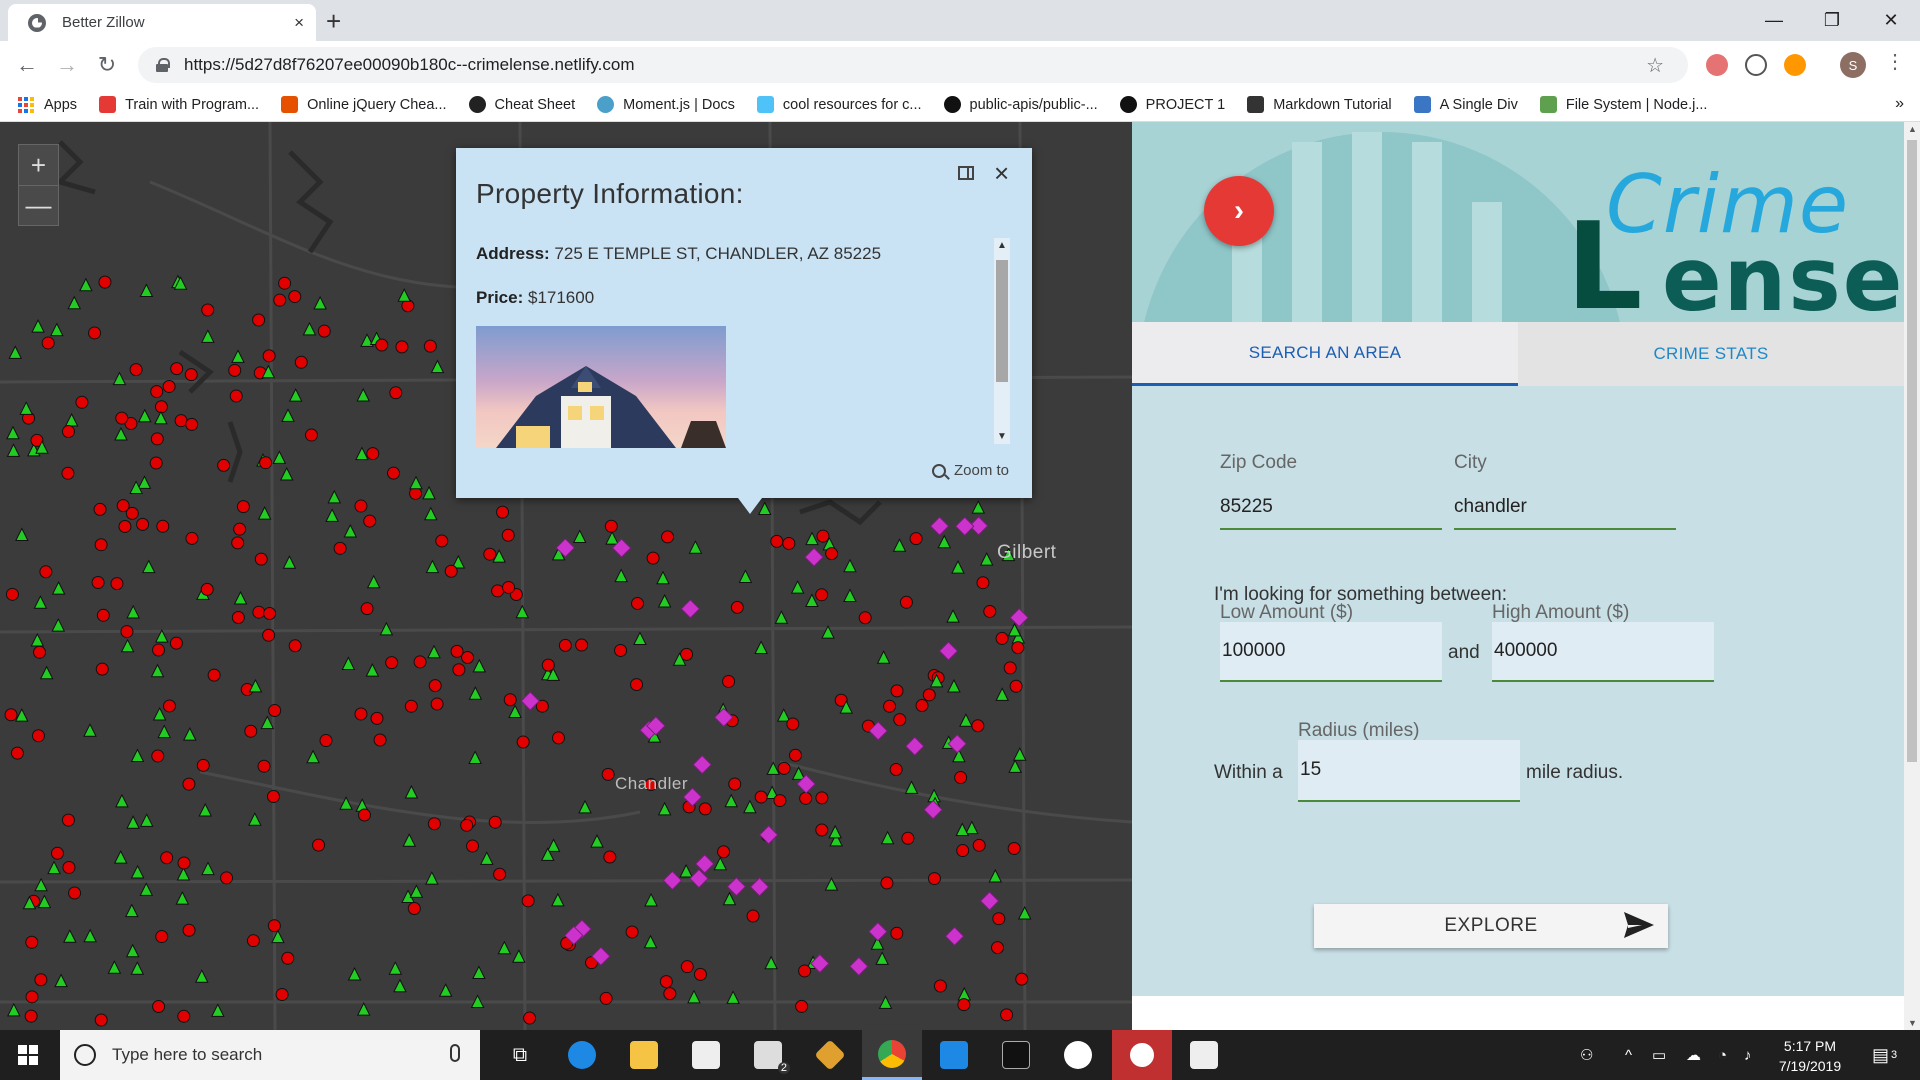 The image size is (1920, 1080). I want to click on forward-arrow-icon: →, so click(67, 65).